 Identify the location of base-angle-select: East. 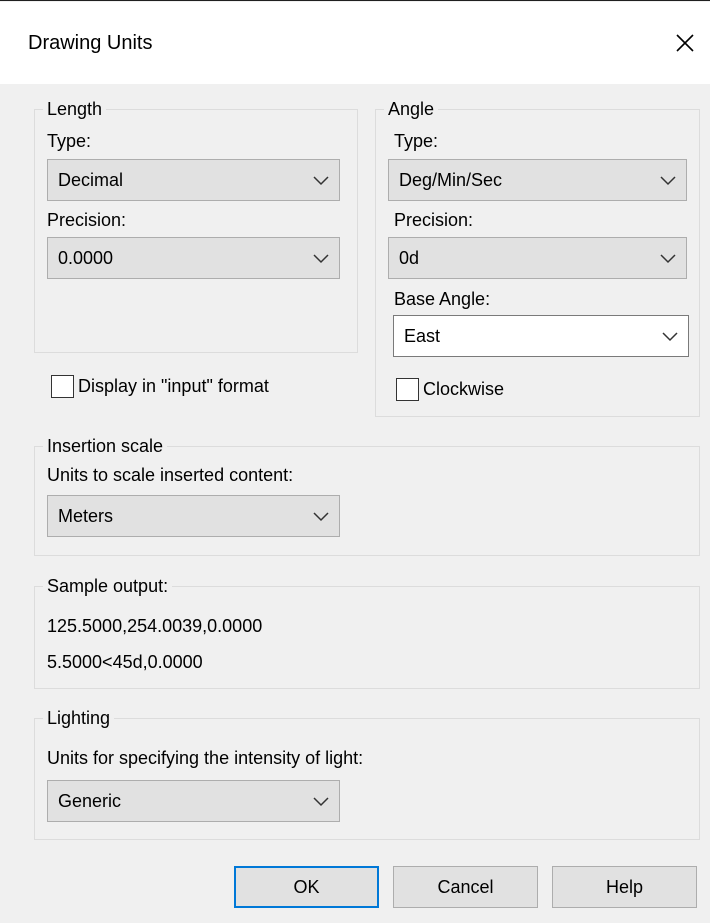
(541, 336).